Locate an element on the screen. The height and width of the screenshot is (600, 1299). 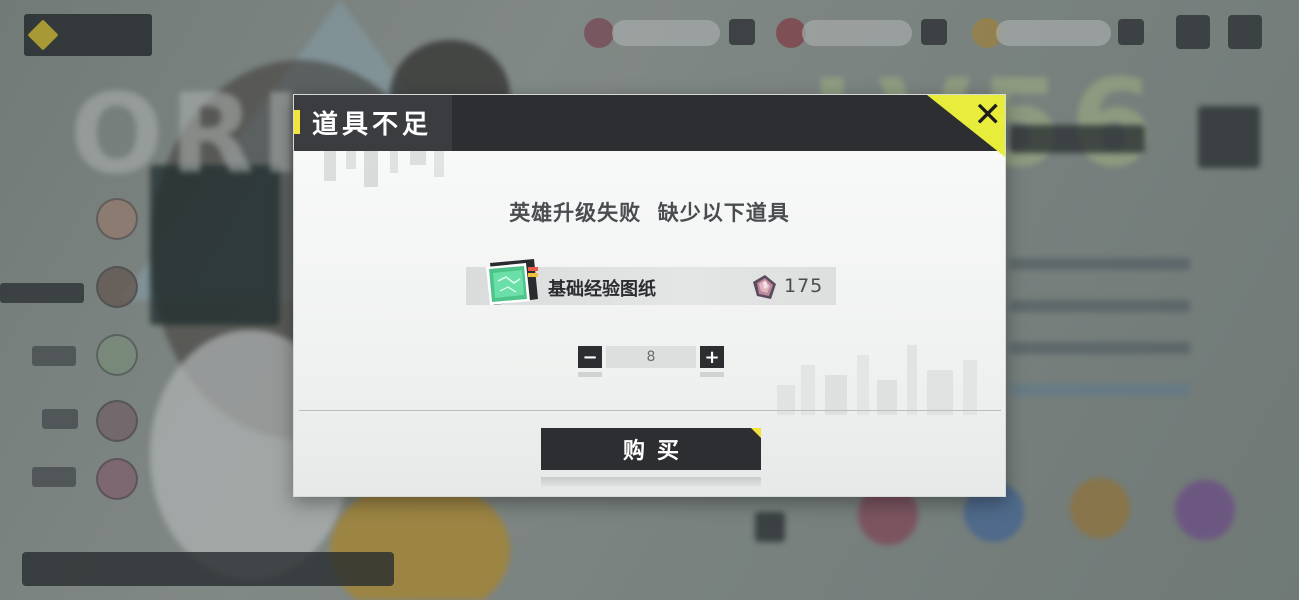
quantity-value: 8 is located at coordinates (651, 357).